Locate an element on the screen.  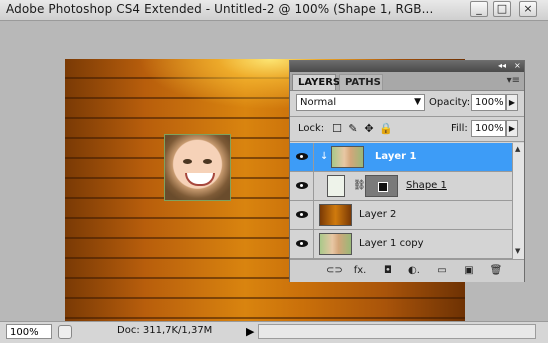
status-menu-arrow-icon: ▶ is located at coordinates (250, 331).